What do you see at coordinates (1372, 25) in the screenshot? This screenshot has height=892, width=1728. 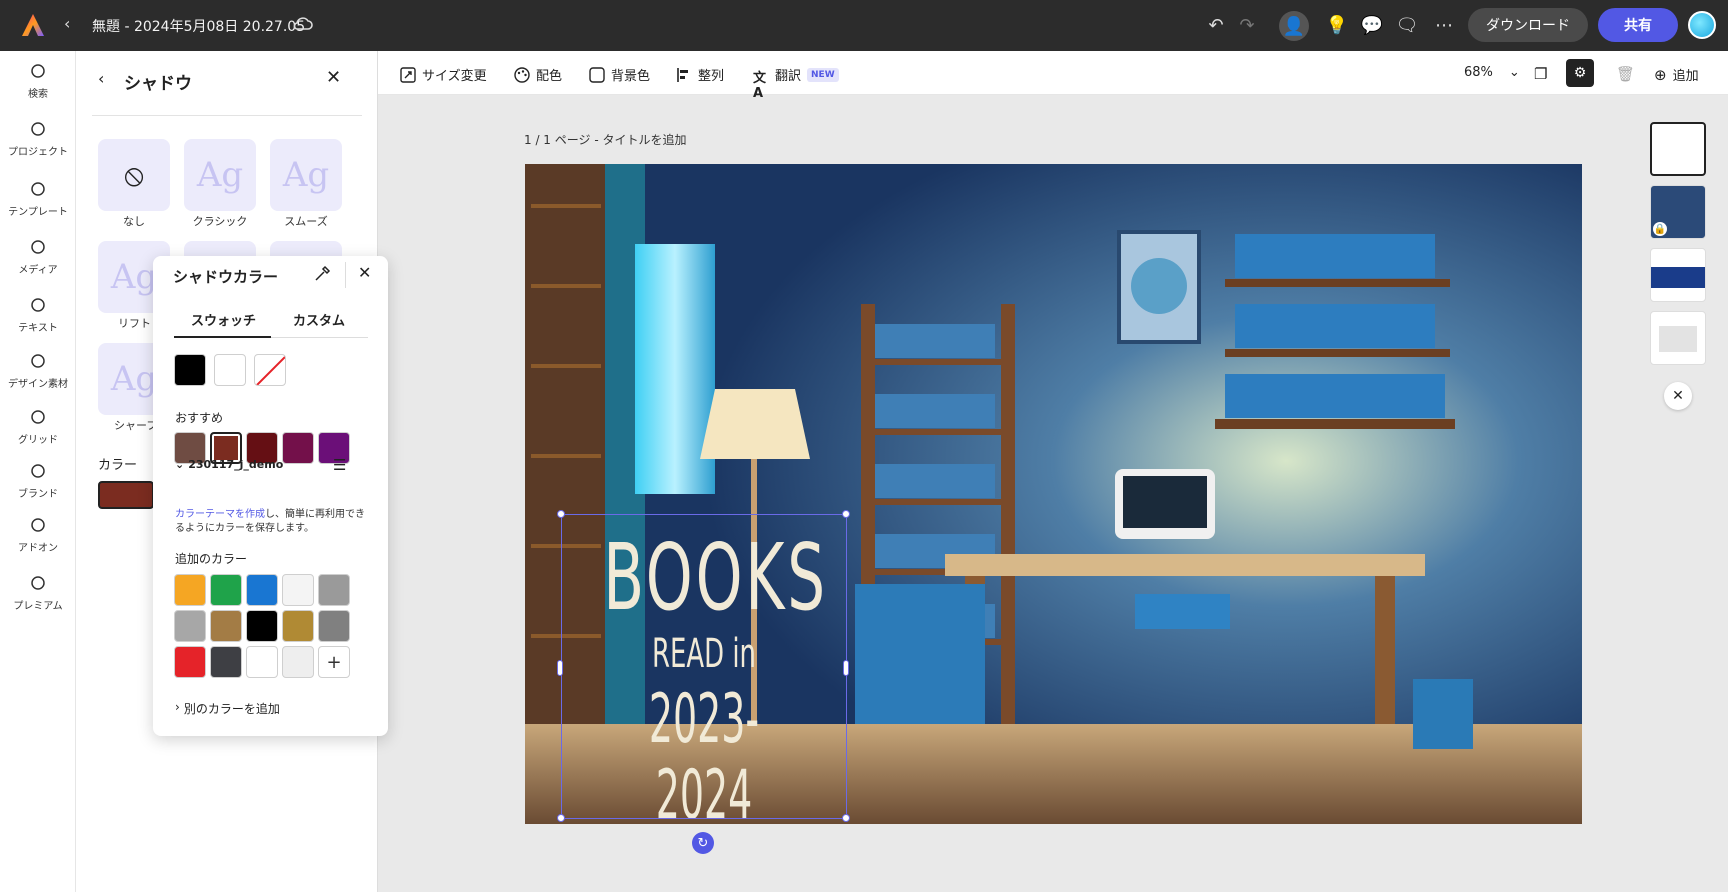 I see `comment-icon: 💬` at bounding box center [1372, 25].